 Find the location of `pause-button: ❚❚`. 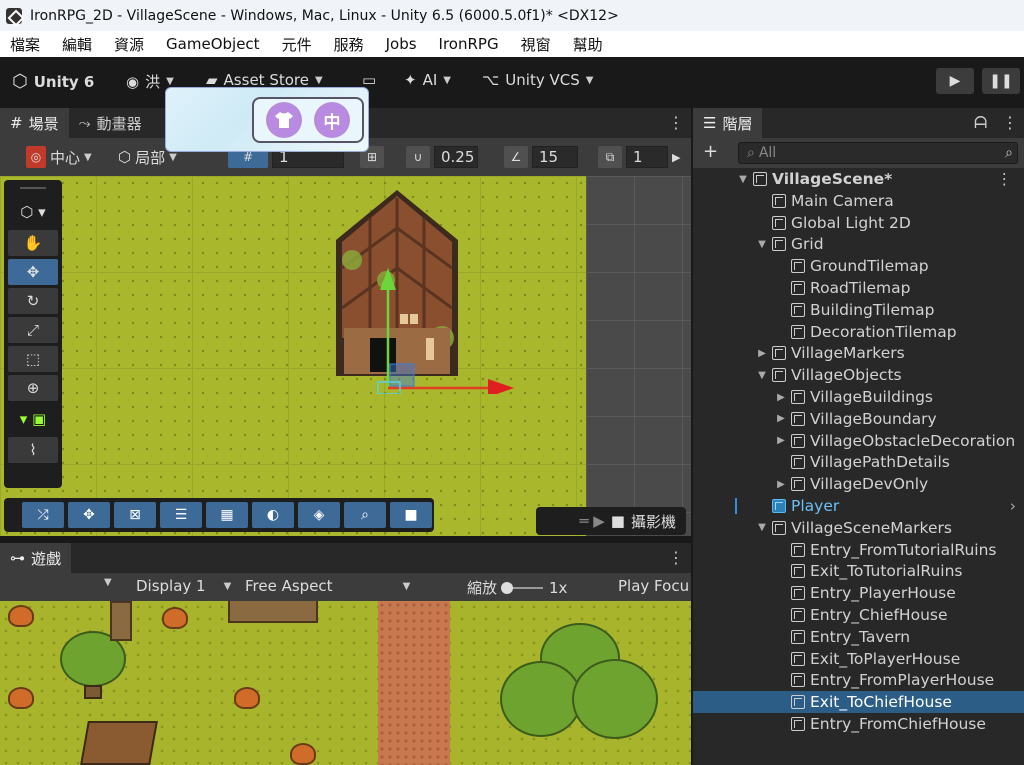

pause-button: ❚❚ is located at coordinates (1001, 81).